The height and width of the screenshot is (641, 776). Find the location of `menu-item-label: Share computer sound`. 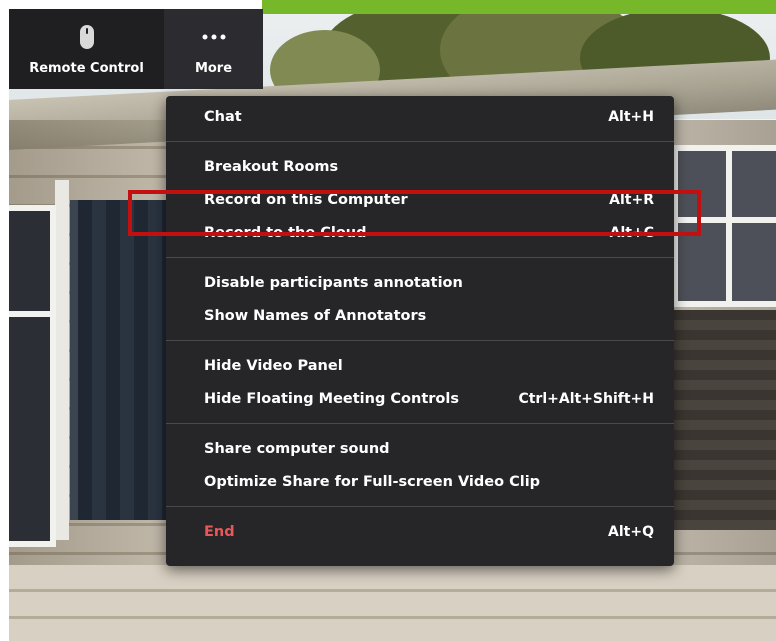

menu-item-label: Share computer sound is located at coordinates (297, 448).